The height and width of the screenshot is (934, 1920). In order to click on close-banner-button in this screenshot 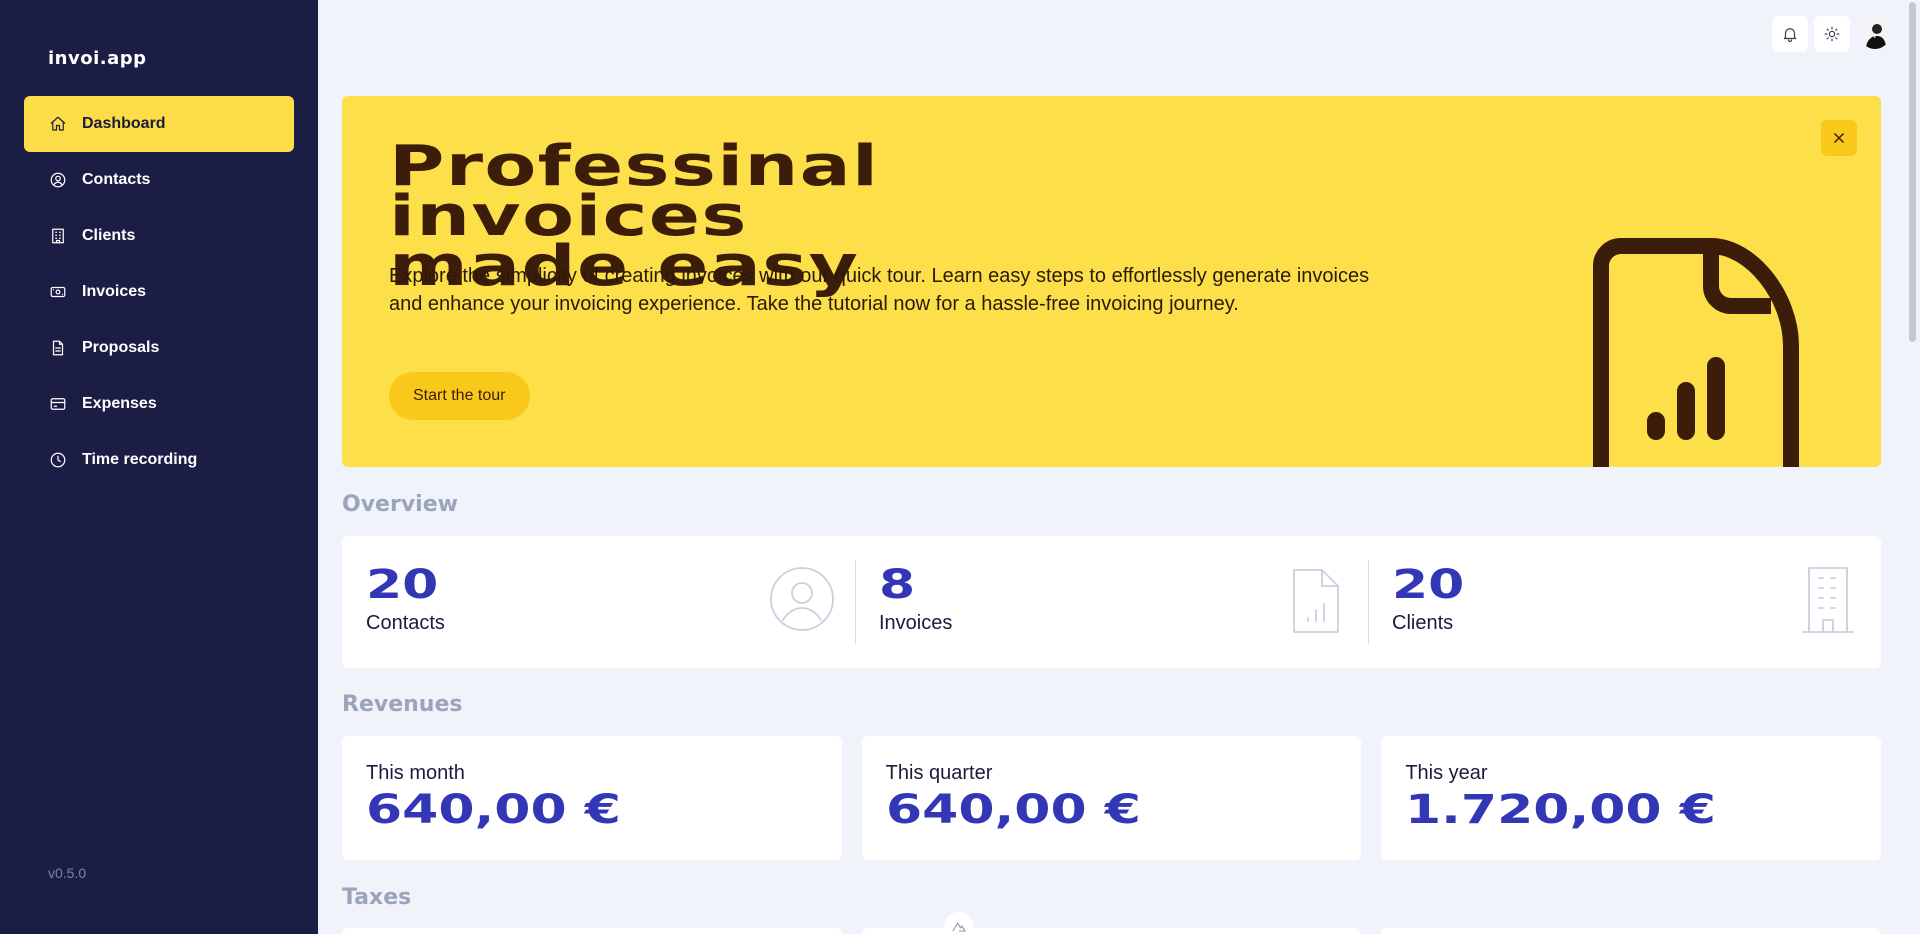, I will do `click(1839, 138)`.